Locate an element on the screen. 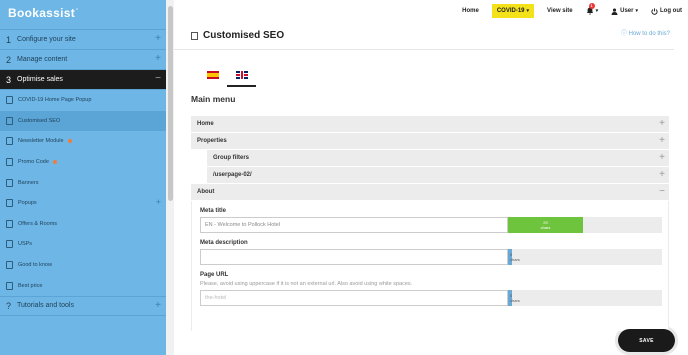  how-to-link: ⓘ How to do this? is located at coordinates (645, 32).